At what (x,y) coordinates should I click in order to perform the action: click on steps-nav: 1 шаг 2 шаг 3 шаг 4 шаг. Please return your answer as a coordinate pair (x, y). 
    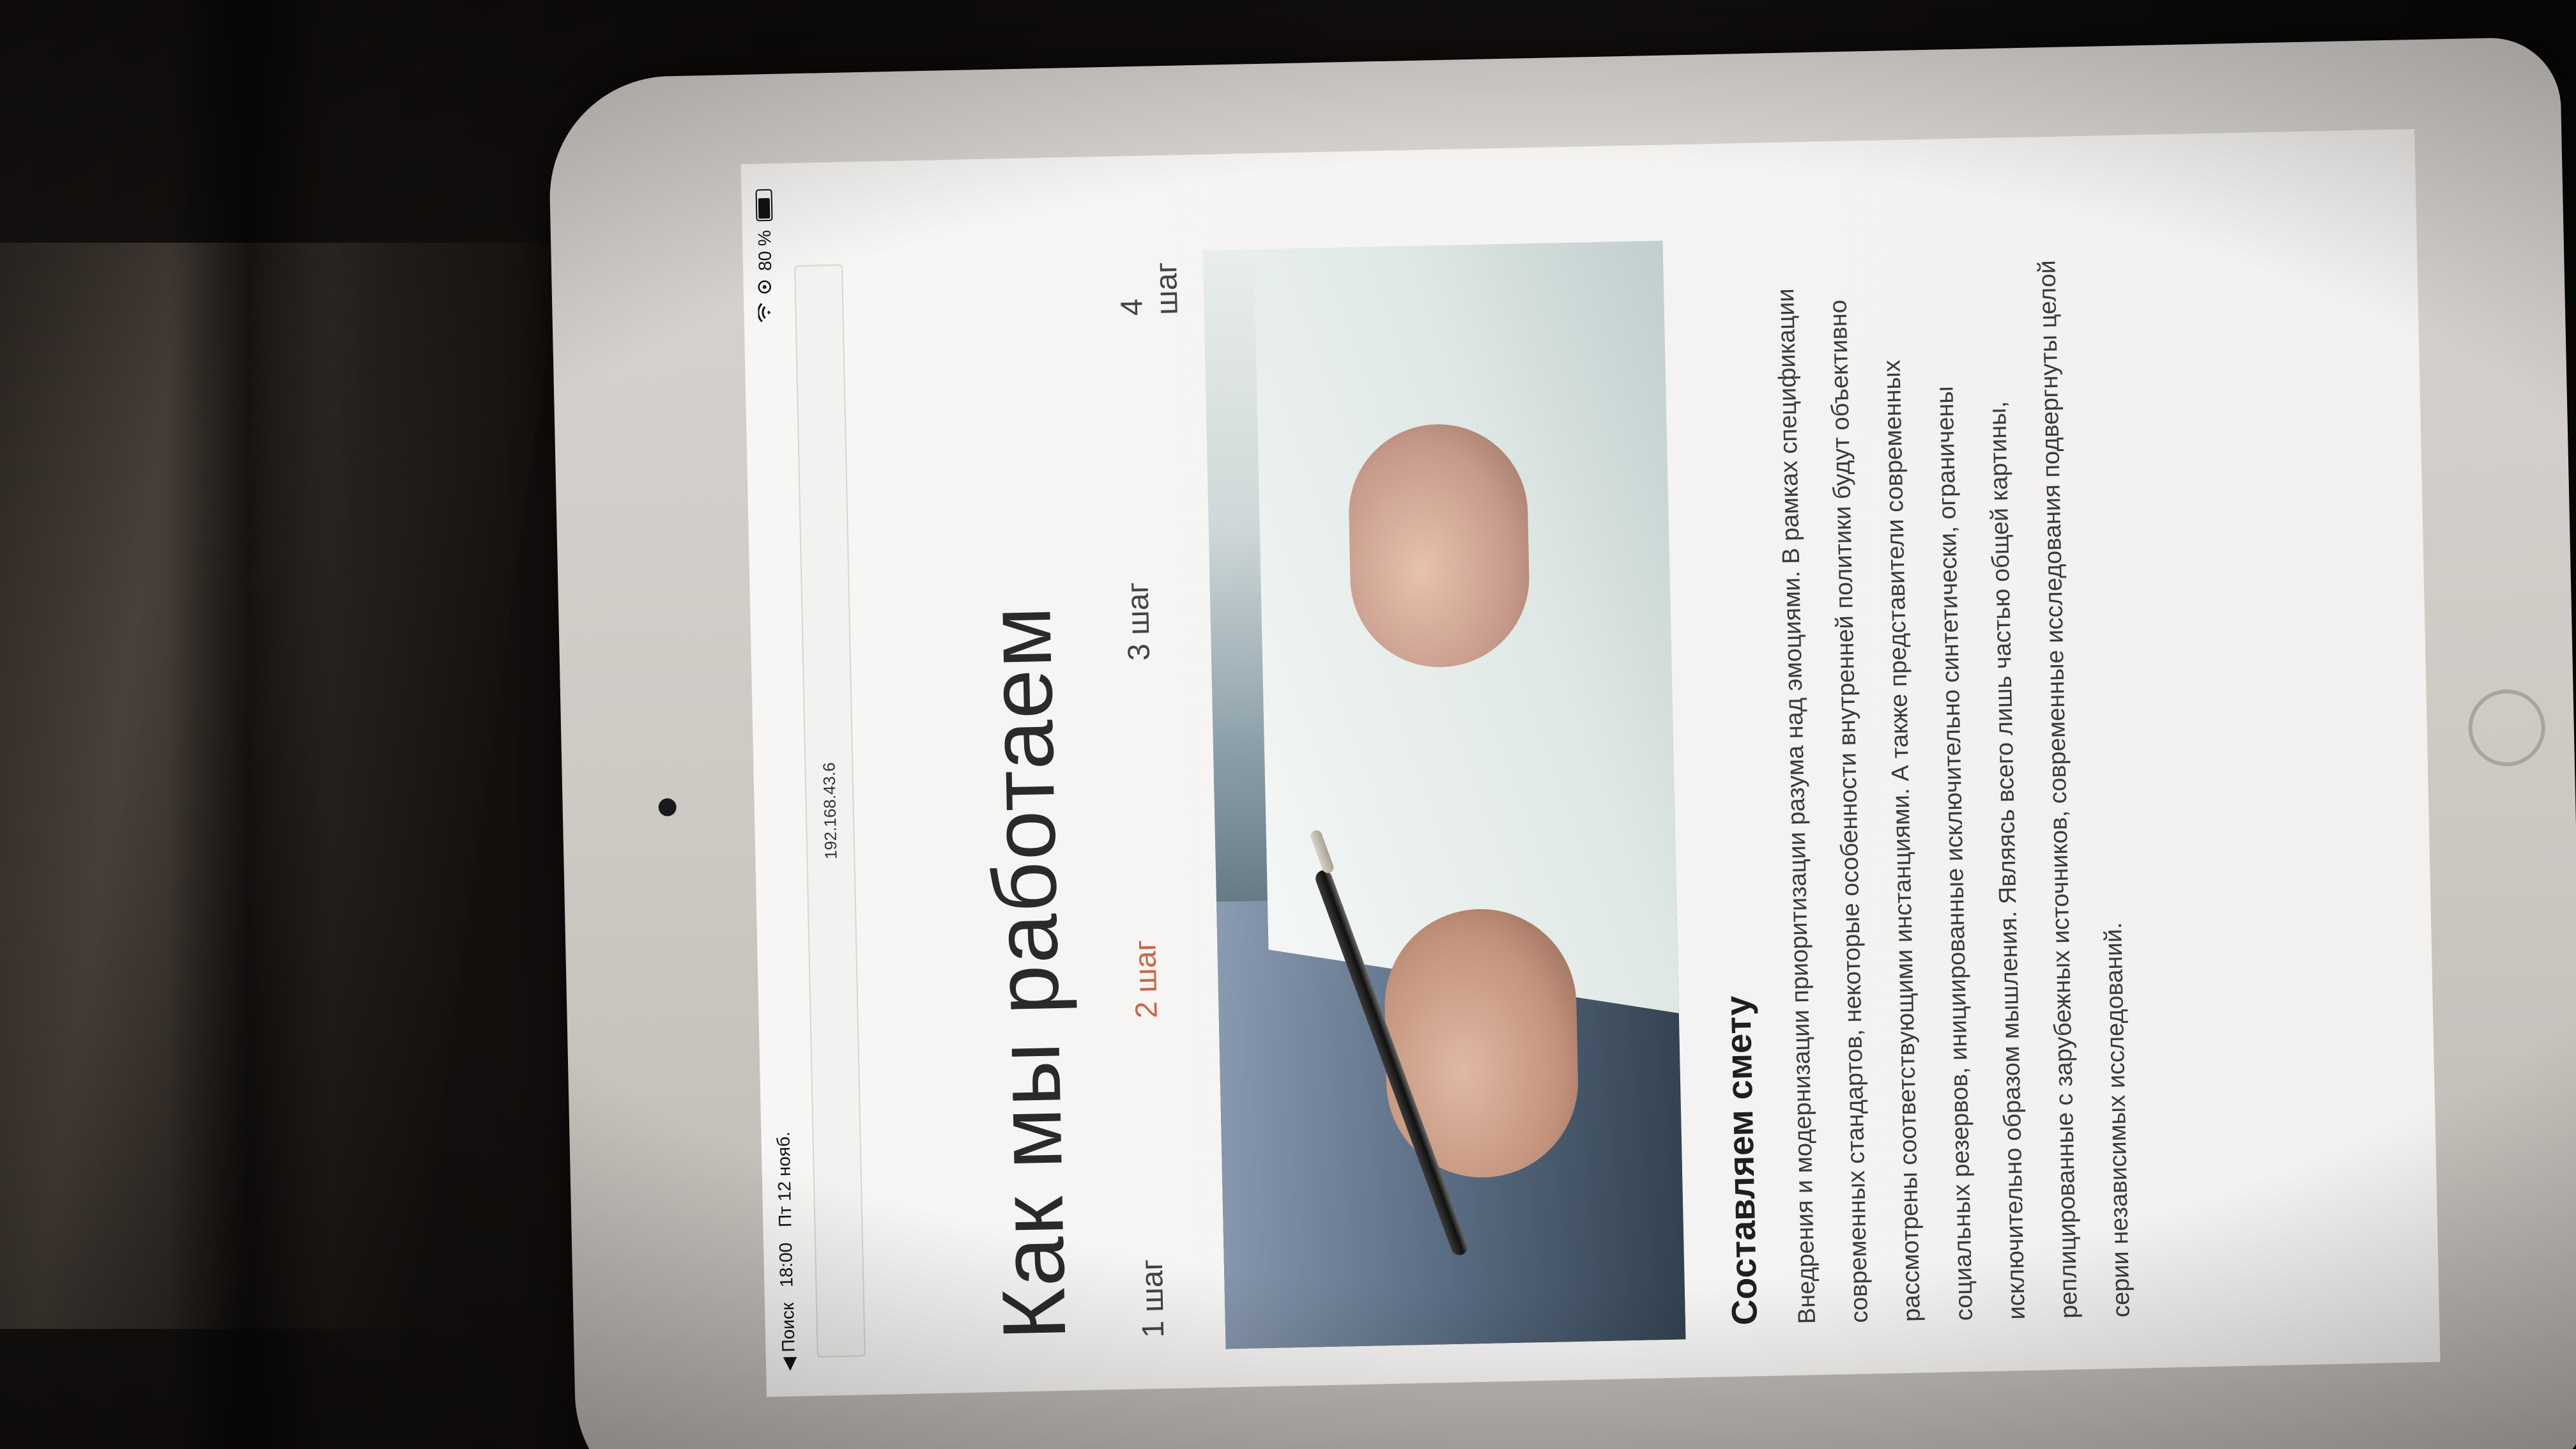
    Looking at the image, I should click on (1149, 794).